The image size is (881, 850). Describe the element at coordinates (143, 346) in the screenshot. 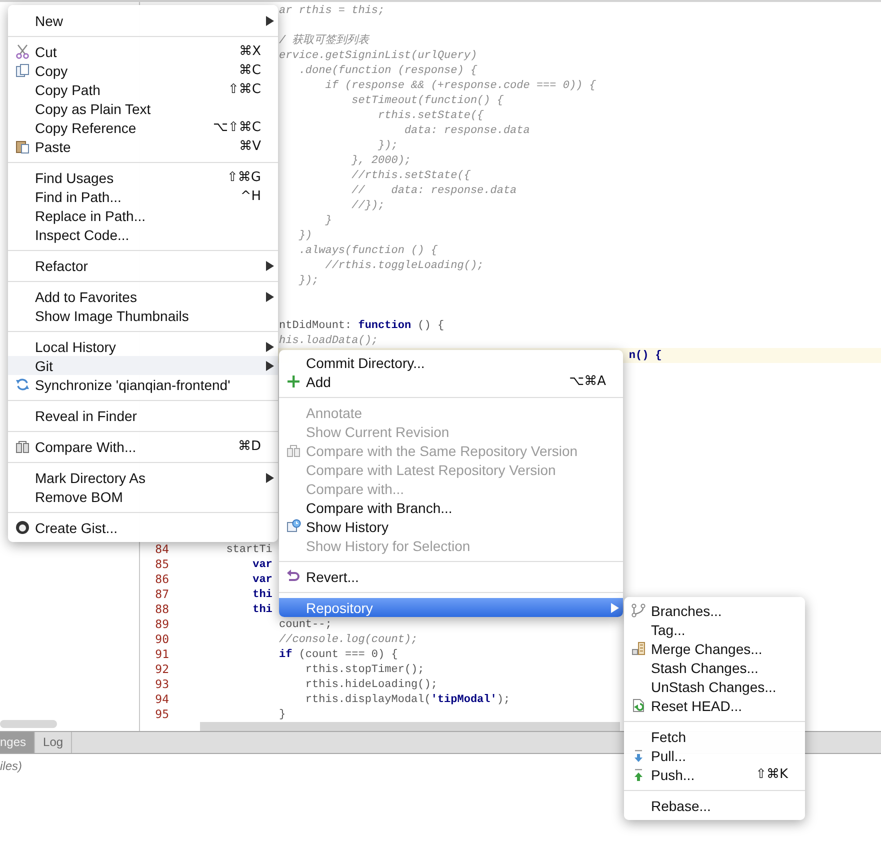

I see `menu-item: Local History` at that location.